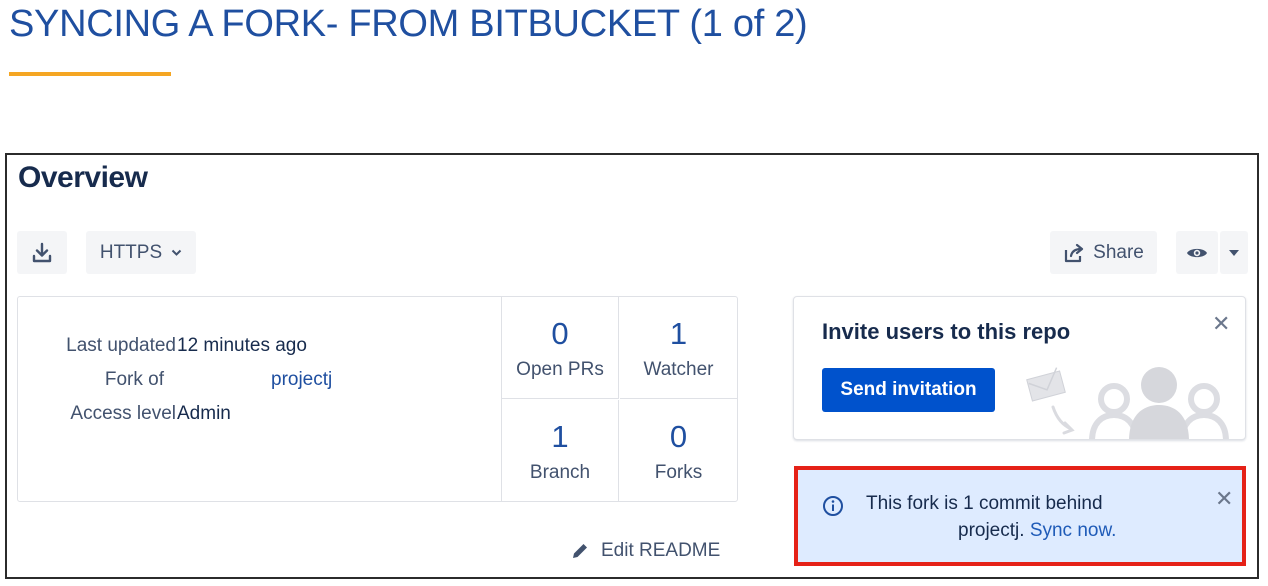 The width and height of the screenshot is (1268, 586). I want to click on eye-icon, so click(1197, 252).